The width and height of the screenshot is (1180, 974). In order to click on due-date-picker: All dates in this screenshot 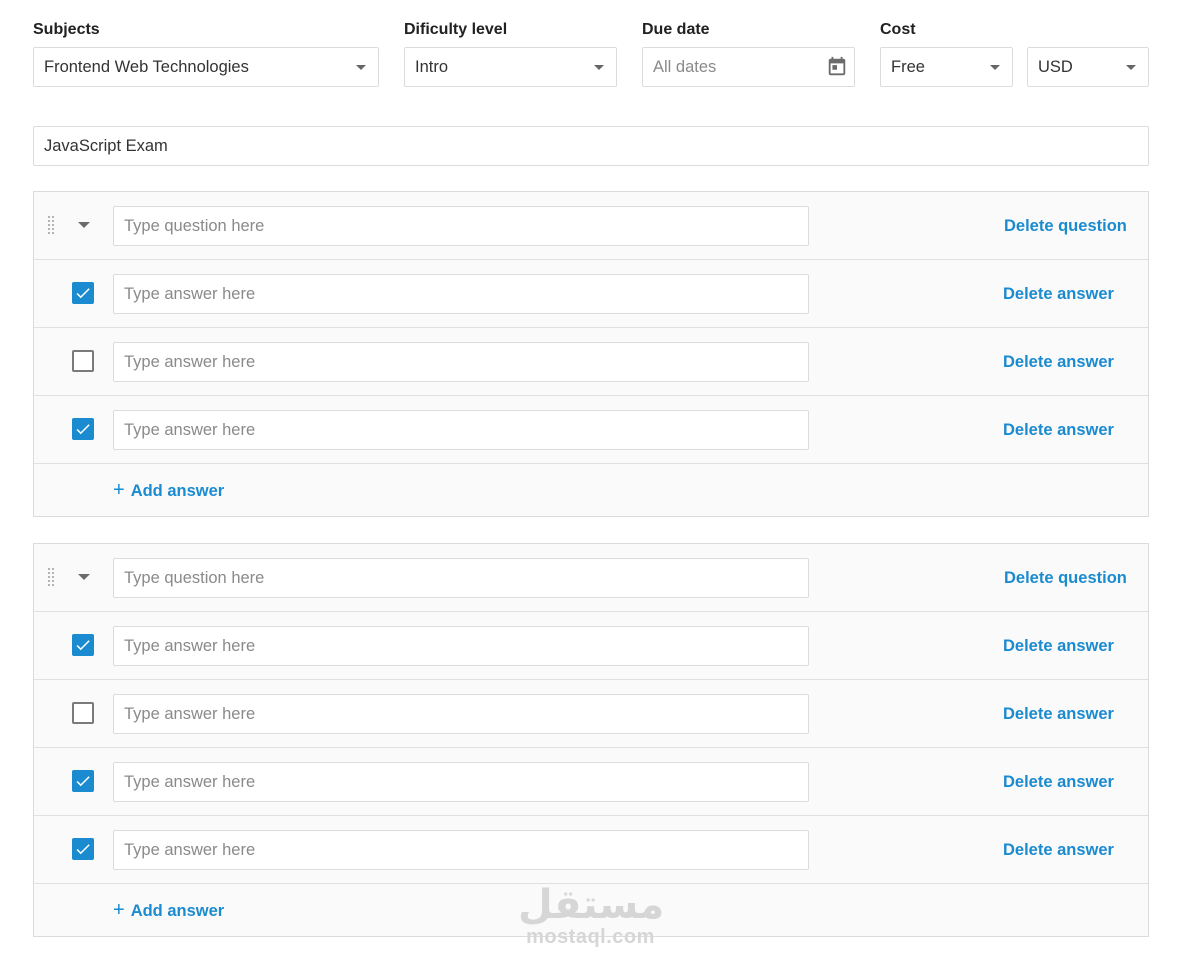, I will do `click(748, 67)`.